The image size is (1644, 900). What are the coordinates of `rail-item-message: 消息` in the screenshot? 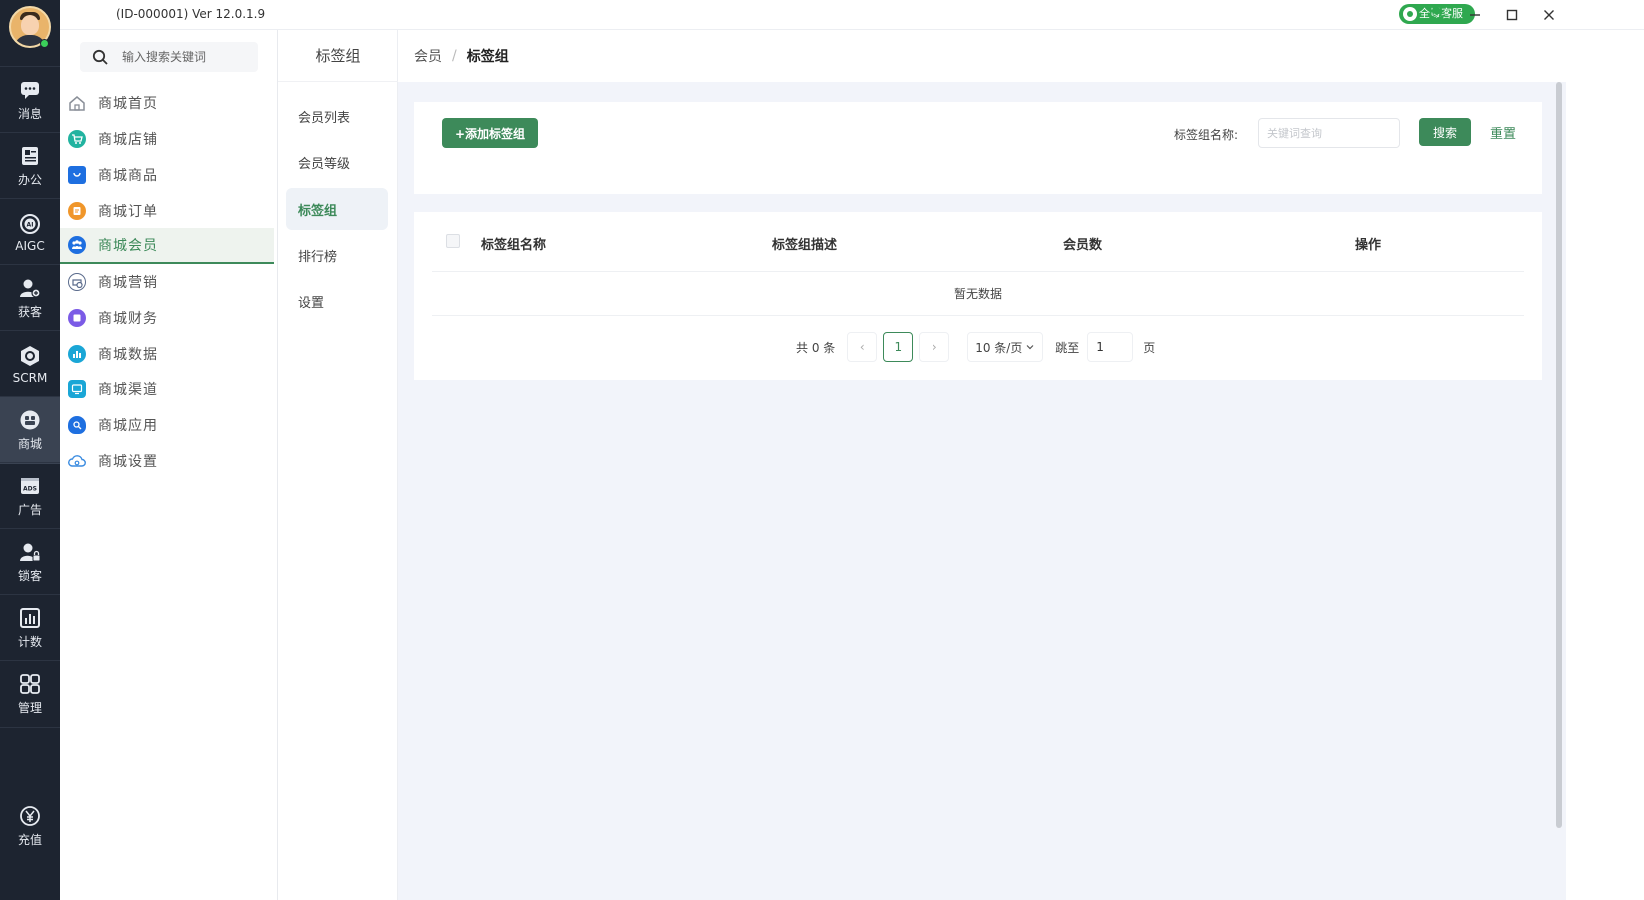 It's located at (30, 100).